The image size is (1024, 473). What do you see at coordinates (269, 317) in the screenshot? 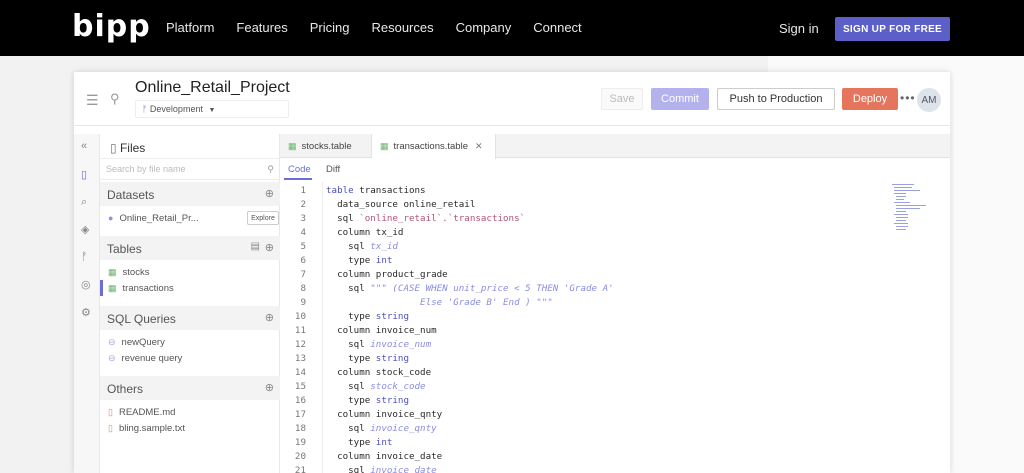
I see `add-query-icon: ⊕` at bounding box center [269, 317].